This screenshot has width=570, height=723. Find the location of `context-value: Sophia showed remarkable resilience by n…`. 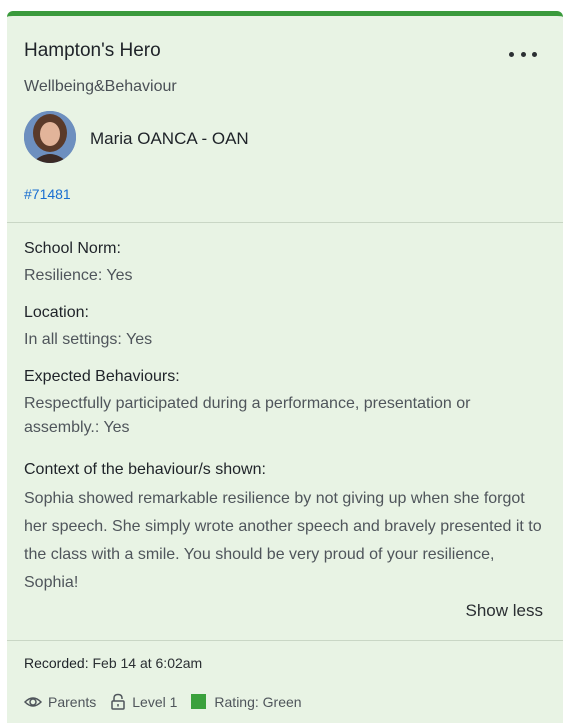

context-value: Sophia showed remarkable resilience by n… is located at coordinates (283, 540).